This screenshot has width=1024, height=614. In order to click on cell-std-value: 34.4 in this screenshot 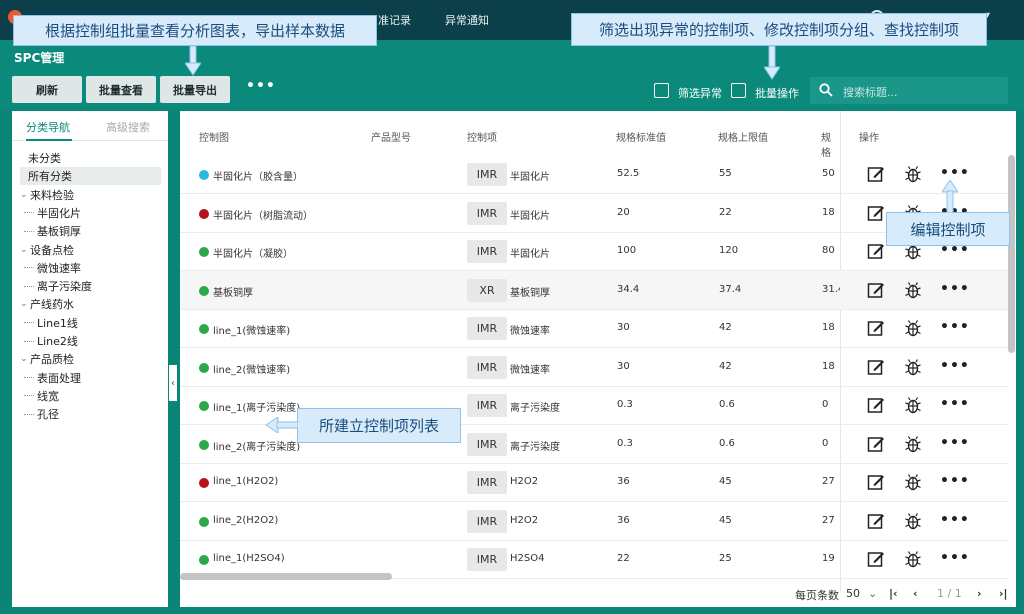, I will do `click(628, 289)`.